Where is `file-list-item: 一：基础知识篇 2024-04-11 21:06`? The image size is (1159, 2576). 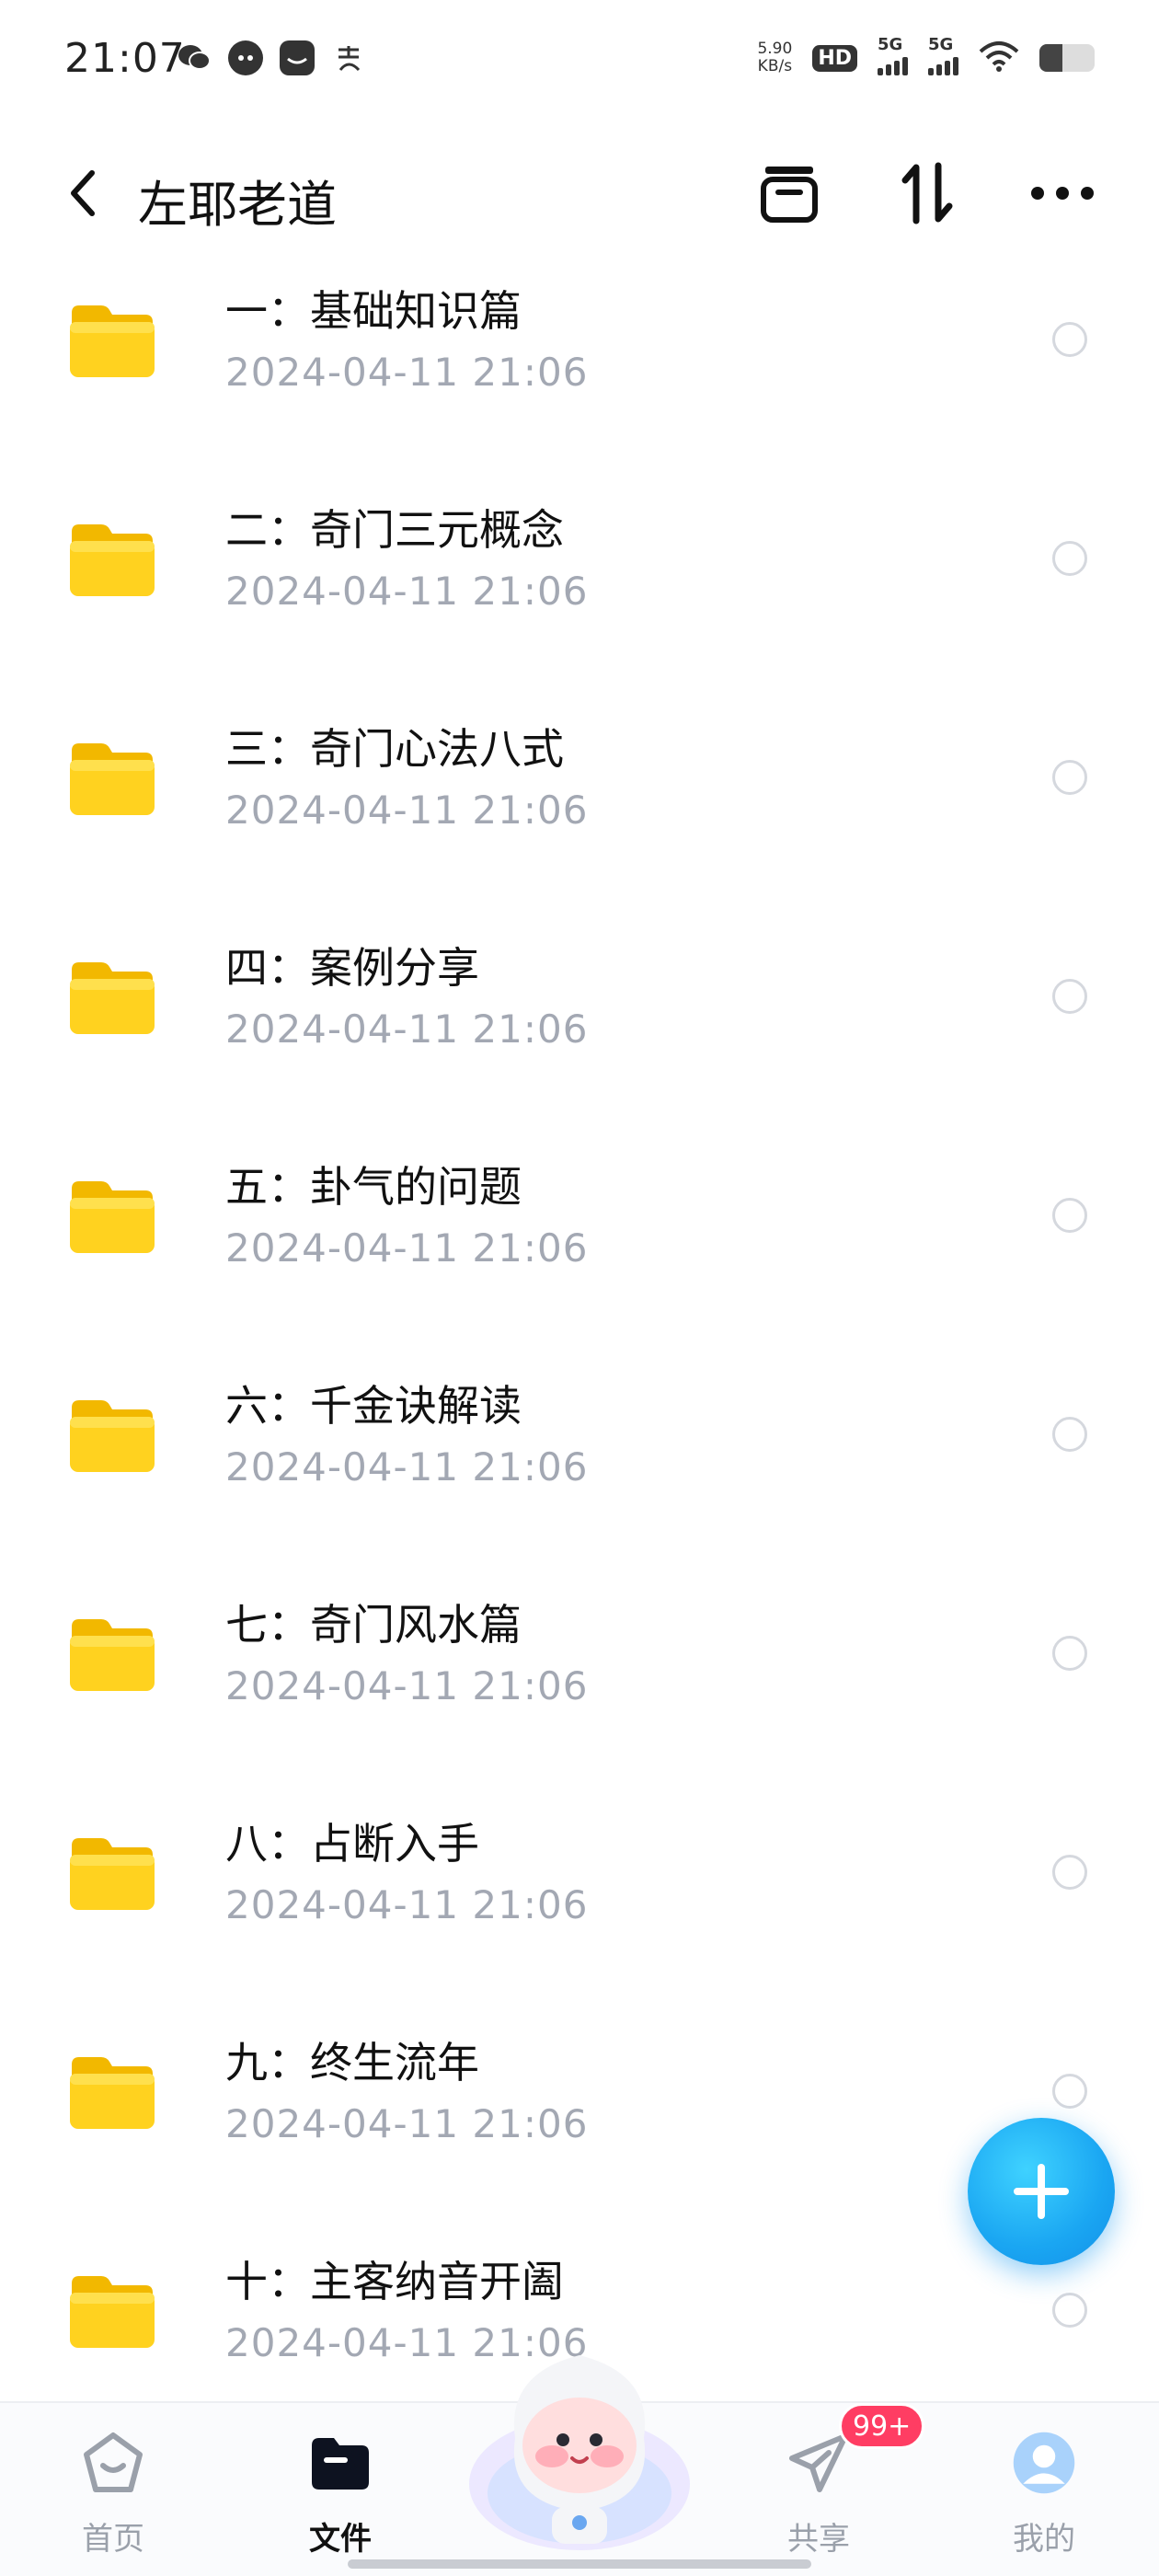
file-list-item: 一：基础知识篇 2024-04-11 21:06 is located at coordinates (579, 376).